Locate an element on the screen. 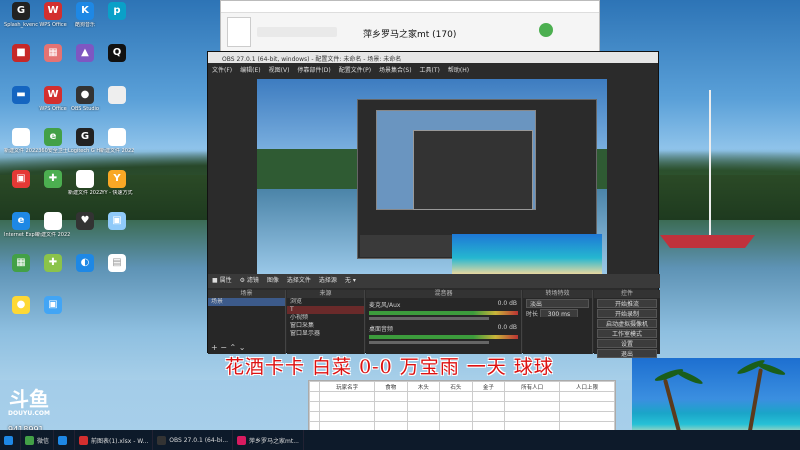  desktop-icon: ● OBS Studio is located at coordinates (85, 99).